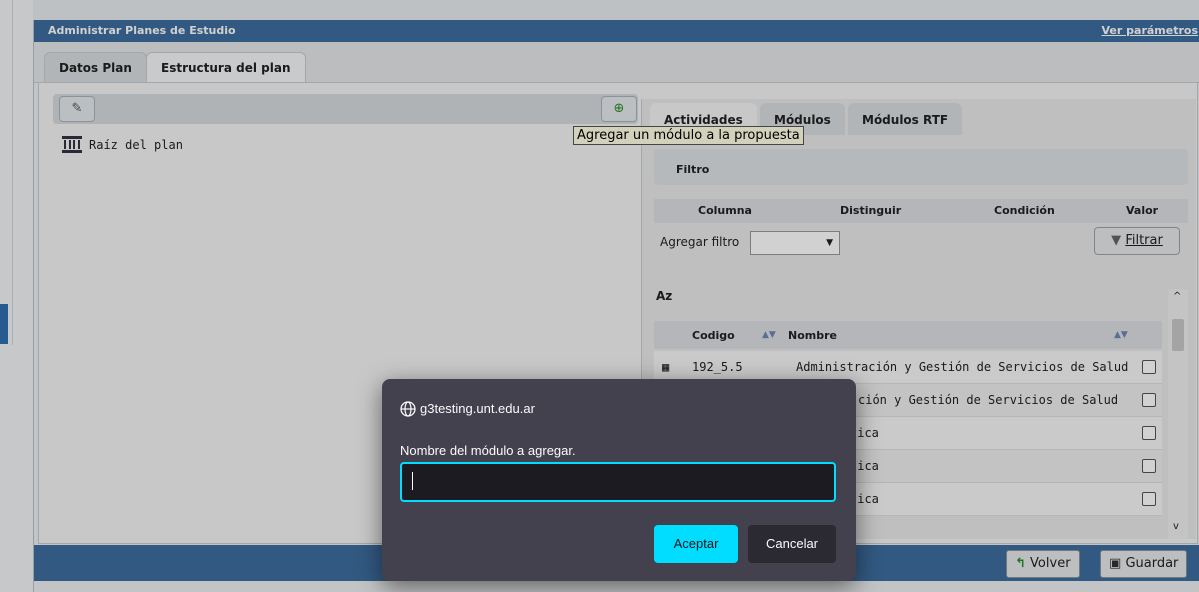 The height and width of the screenshot is (592, 1199). Describe the element at coordinates (792, 544) in the screenshot. I see `cancelar-button: Cancelar` at that location.